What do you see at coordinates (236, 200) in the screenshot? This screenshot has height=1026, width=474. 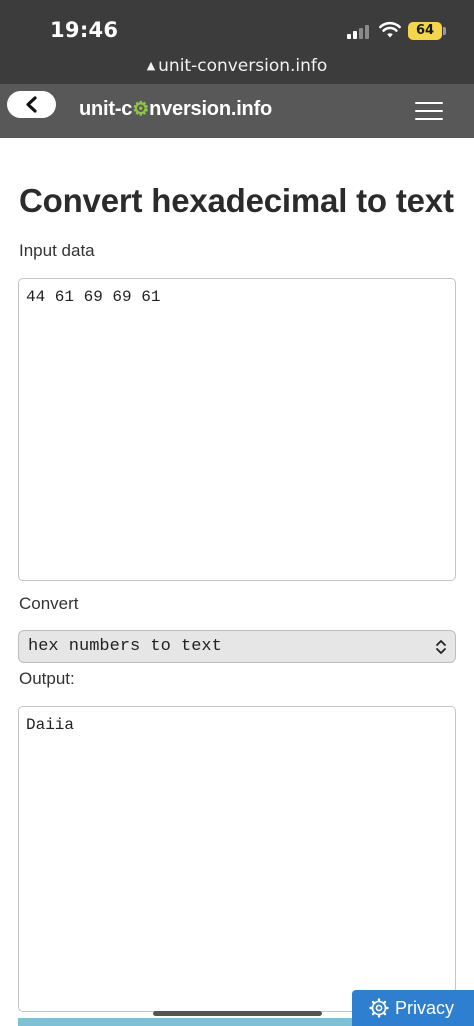 I see `page-title: Convert hexadecimal to text` at bounding box center [236, 200].